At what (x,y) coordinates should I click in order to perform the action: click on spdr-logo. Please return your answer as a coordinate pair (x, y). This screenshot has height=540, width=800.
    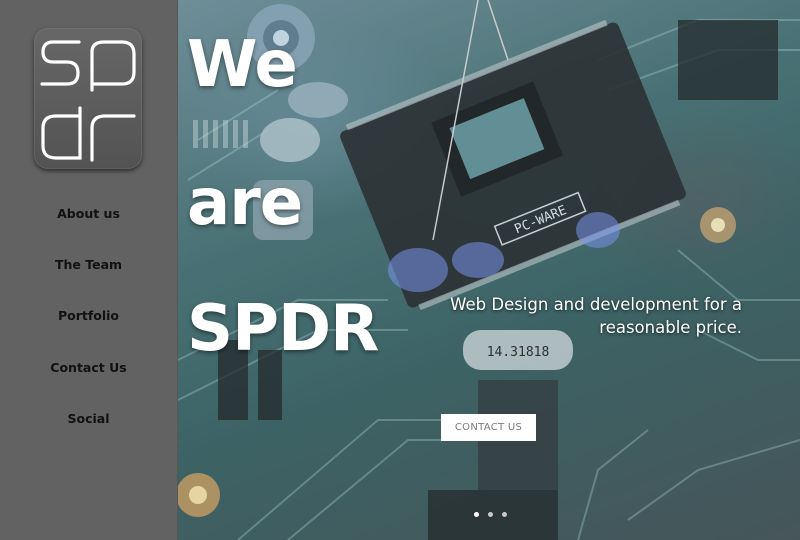
    Looking at the image, I should click on (88, 98).